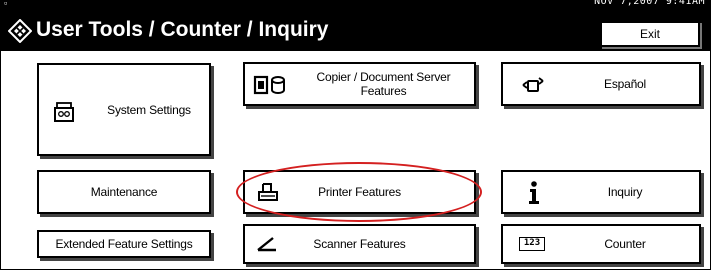 The image size is (711, 270). I want to click on status-bar: ▫ NOV 7,2007 9:41AM, so click(355, 4).